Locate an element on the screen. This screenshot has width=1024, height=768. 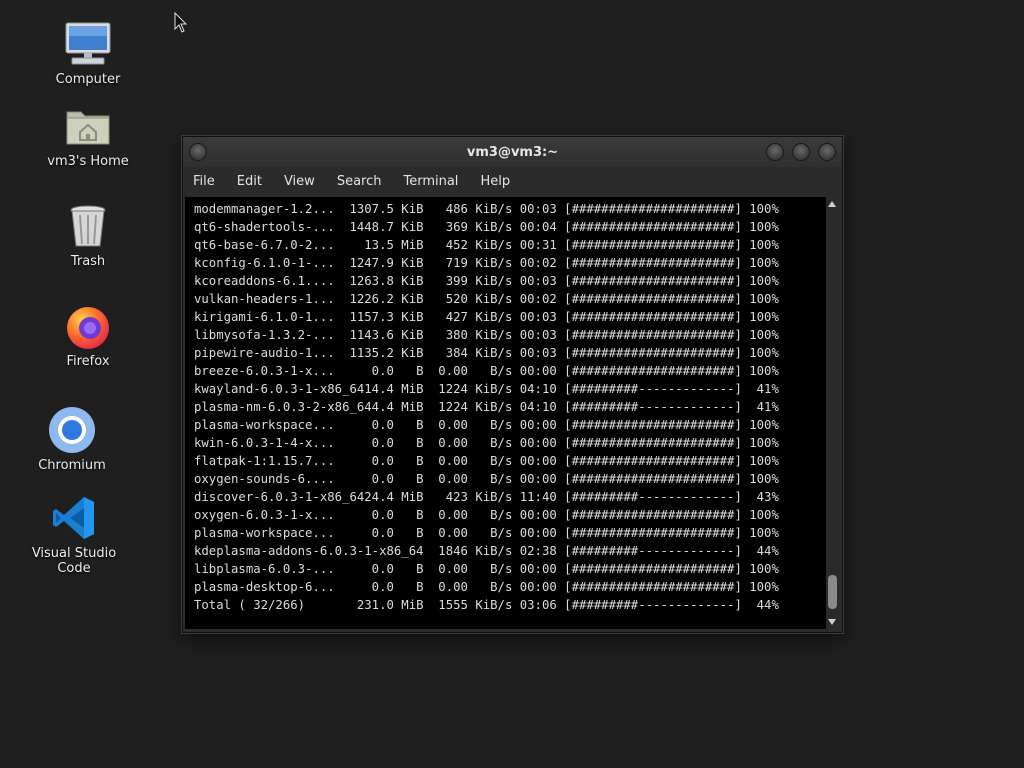
scroll-down-icon is located at coordinates (832, 622).